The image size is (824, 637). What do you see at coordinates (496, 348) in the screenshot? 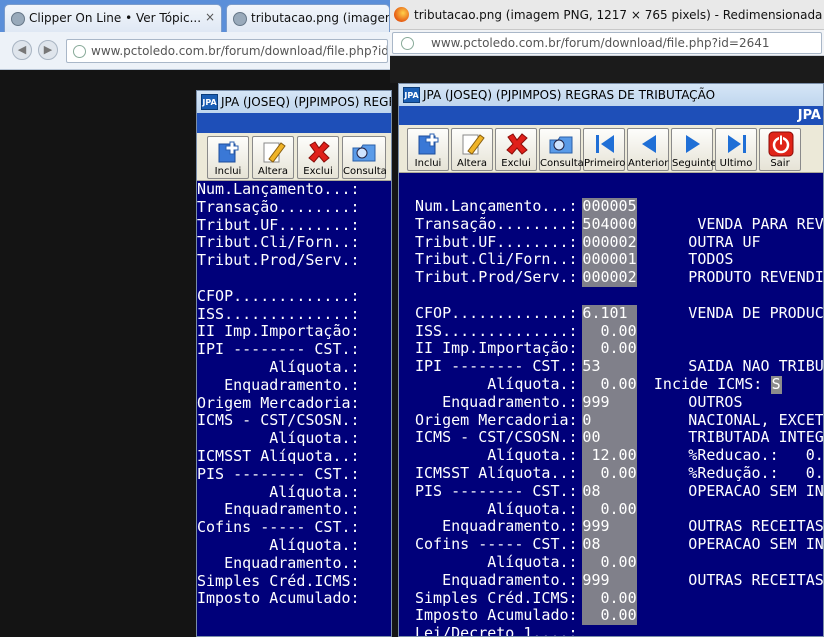
I see `field-label: II Imp.Importação:` at bounding box center [496, 348].